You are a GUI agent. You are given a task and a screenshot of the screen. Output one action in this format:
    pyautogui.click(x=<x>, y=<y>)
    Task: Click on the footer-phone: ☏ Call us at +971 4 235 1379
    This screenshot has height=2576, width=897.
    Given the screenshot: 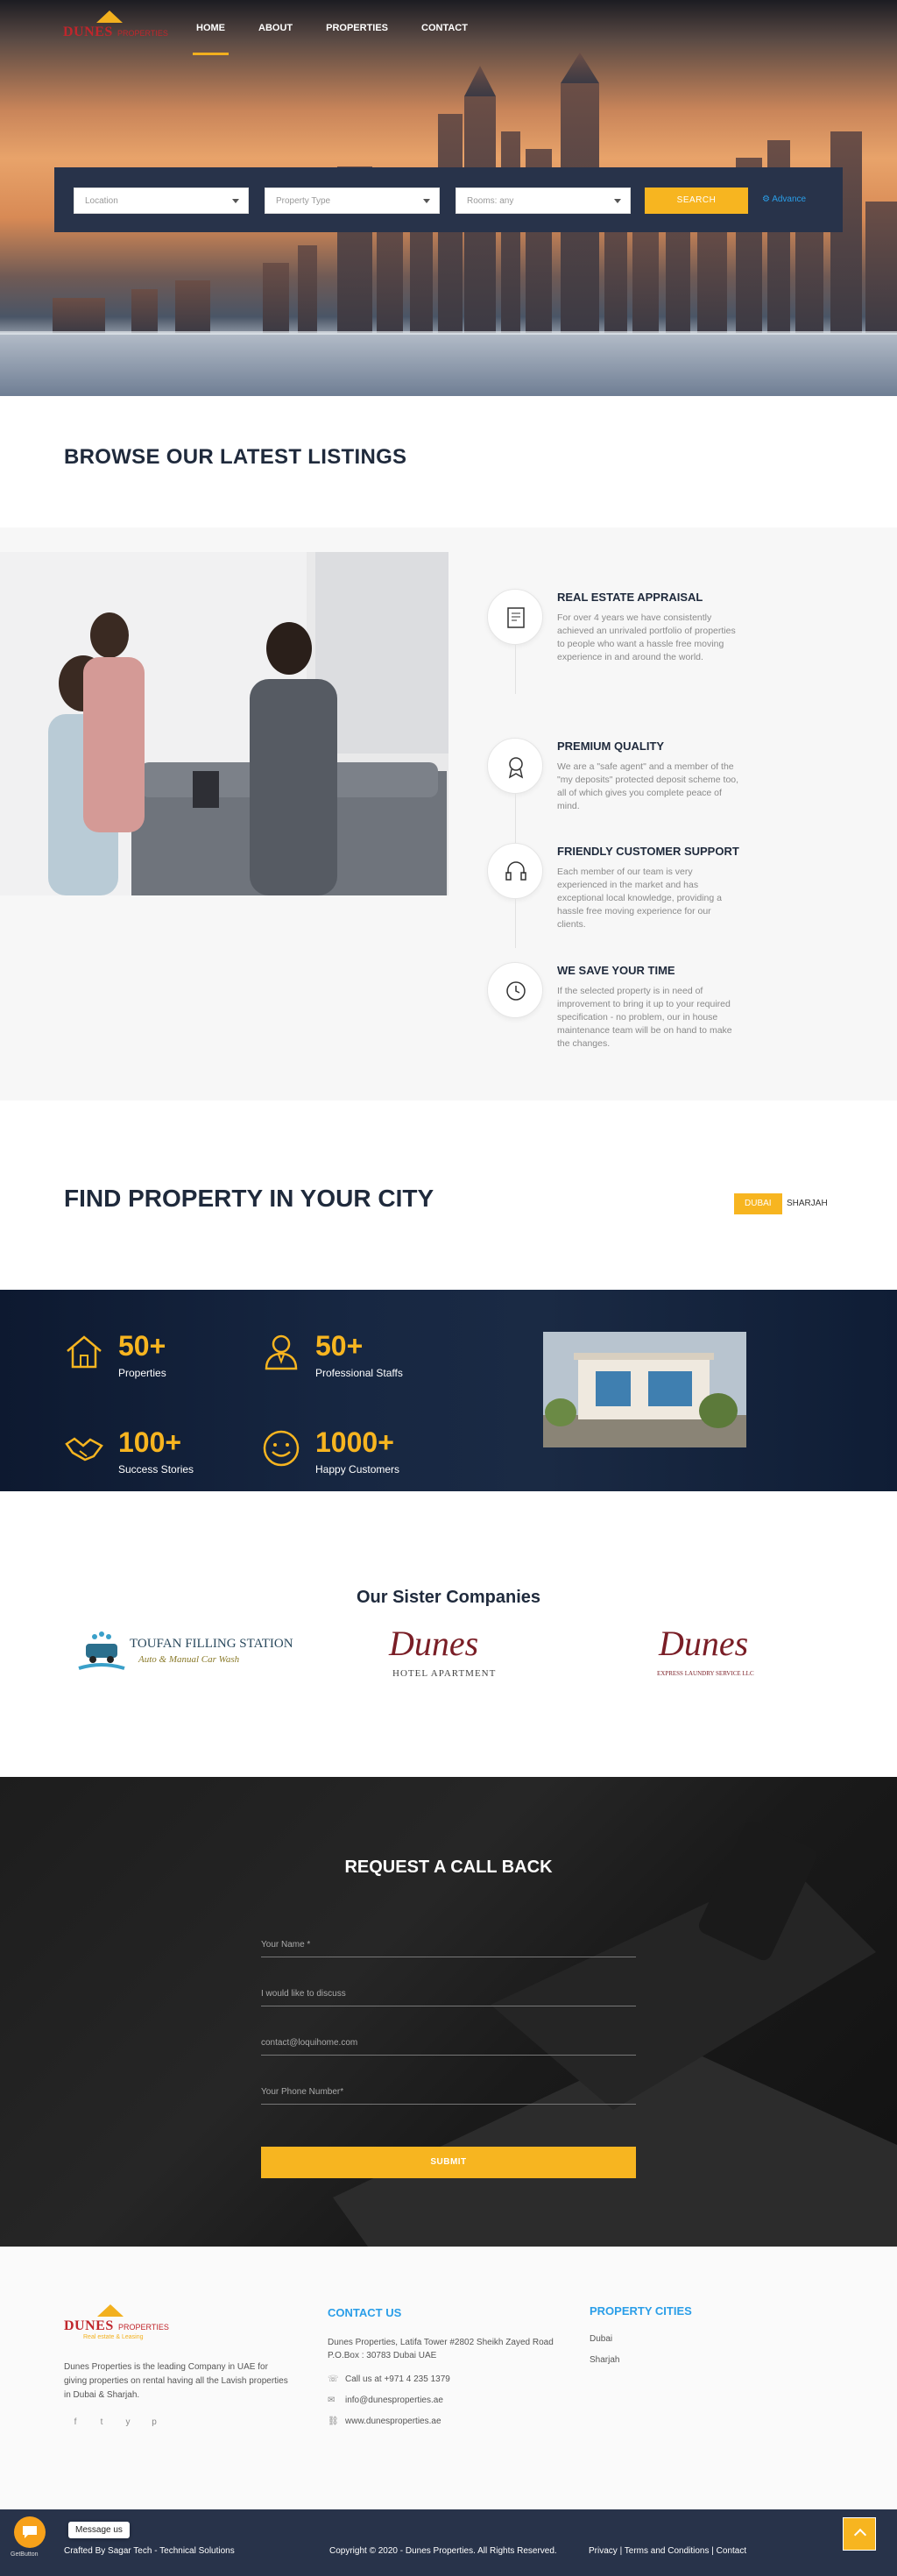 What is the action you would take?
    pyautogui.click(x=389, y=2379)
    